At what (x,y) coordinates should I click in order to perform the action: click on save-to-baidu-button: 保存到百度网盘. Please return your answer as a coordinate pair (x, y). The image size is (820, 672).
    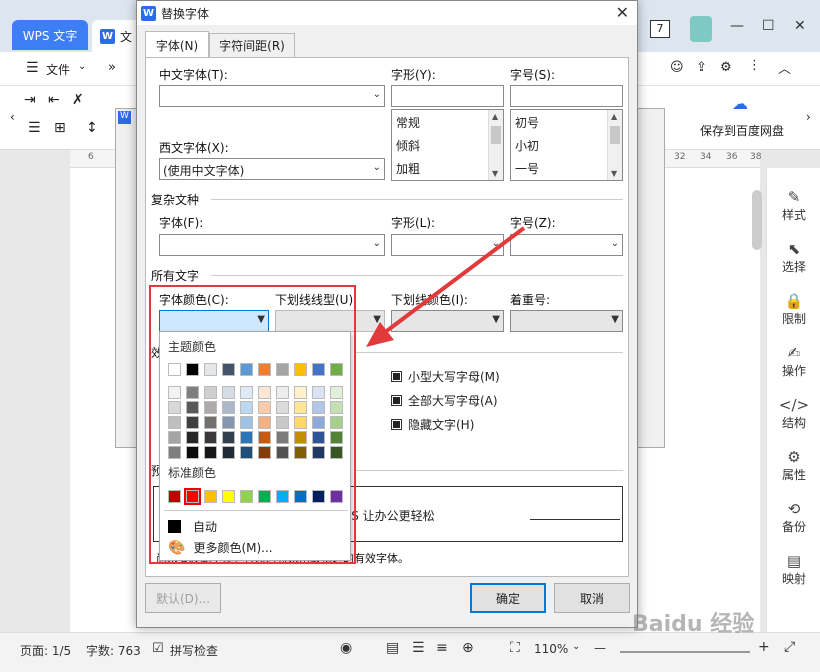
    Looking at the image, I should click on (742, 130).